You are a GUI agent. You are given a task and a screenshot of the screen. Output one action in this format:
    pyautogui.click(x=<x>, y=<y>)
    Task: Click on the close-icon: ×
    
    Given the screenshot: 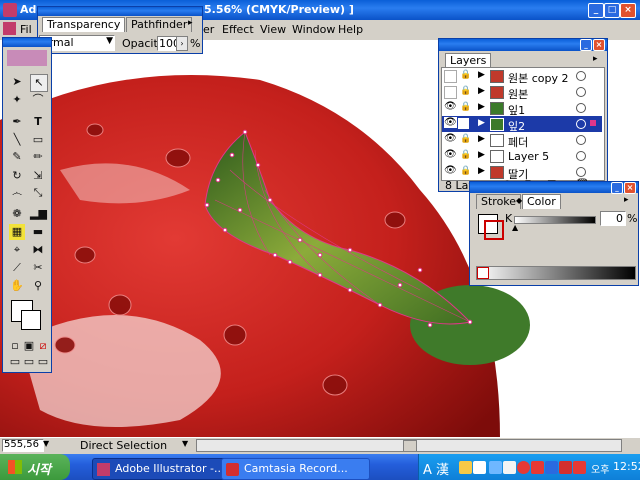 What is the action you would take?
    pyautogui.click(x=628, y=10)
    